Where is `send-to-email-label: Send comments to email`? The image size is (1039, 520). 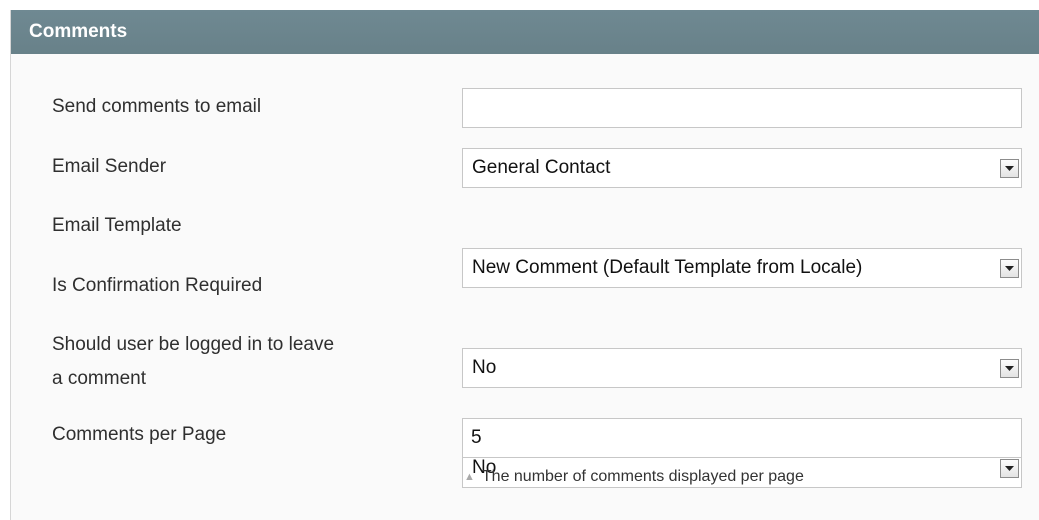
send-to-email-label: Send comments to email is located at coordinates (157, 106).